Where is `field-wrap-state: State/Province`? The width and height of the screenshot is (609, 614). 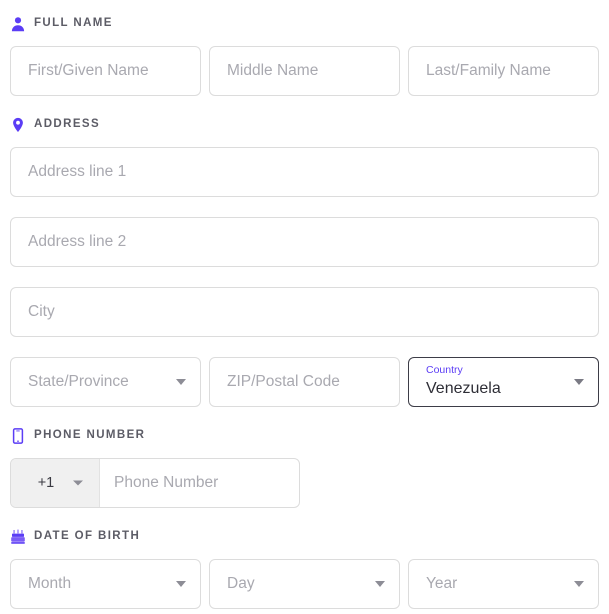 field-wrap-state: State/Province is located at coordinates (105, 382).